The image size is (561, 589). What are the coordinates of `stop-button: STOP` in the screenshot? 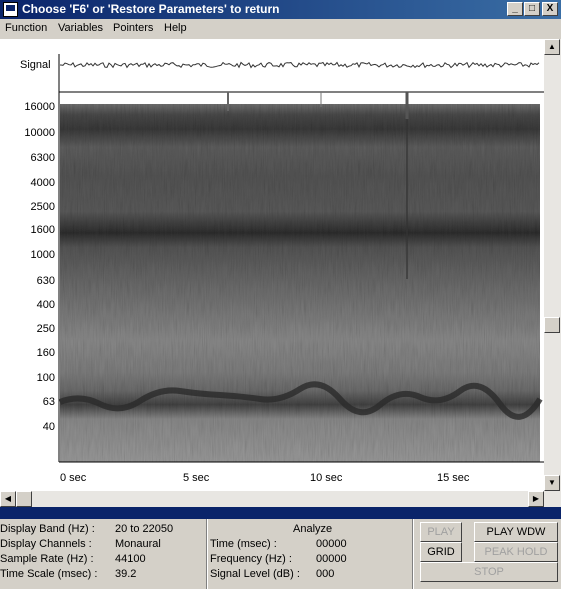 It's located at (489, 572).